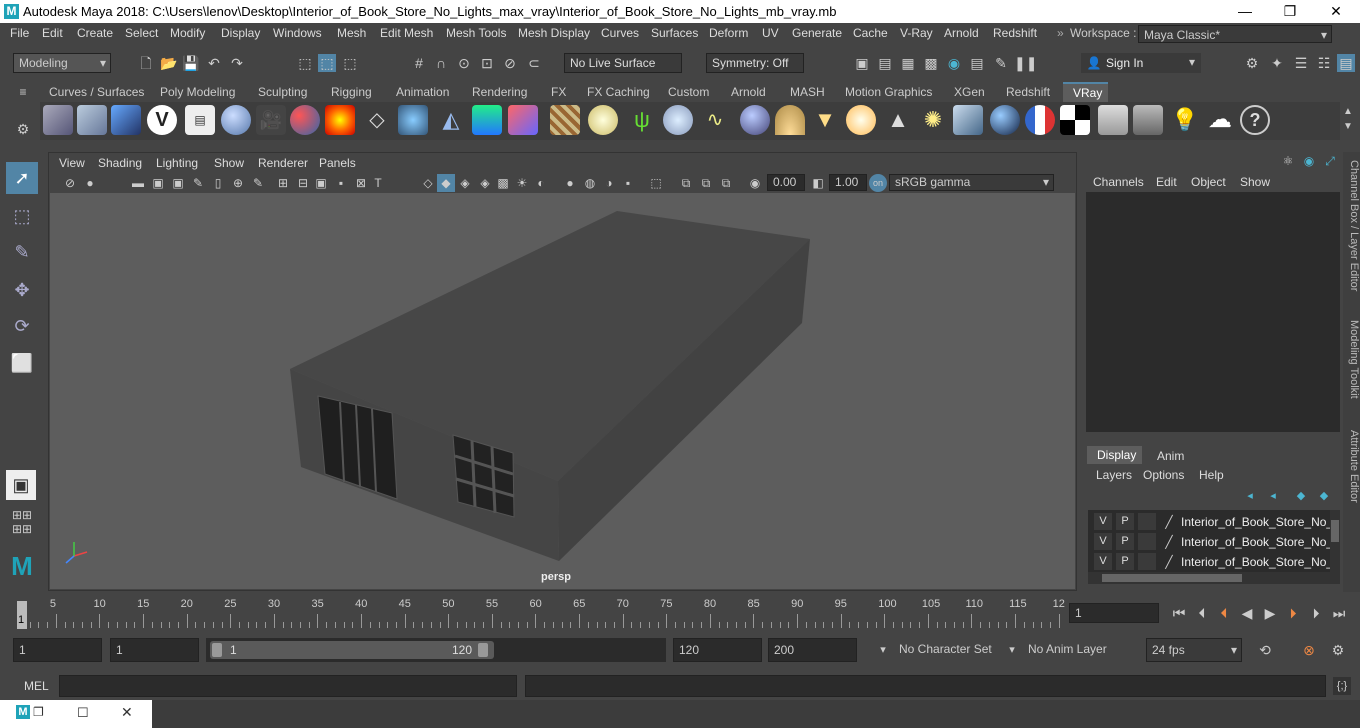 Image resolution: width=1360 pixels, height=728 pixels. Describe the element at coordinates (755, 183) in the screenshot. I see `exposure-icon: ◉` at that location.